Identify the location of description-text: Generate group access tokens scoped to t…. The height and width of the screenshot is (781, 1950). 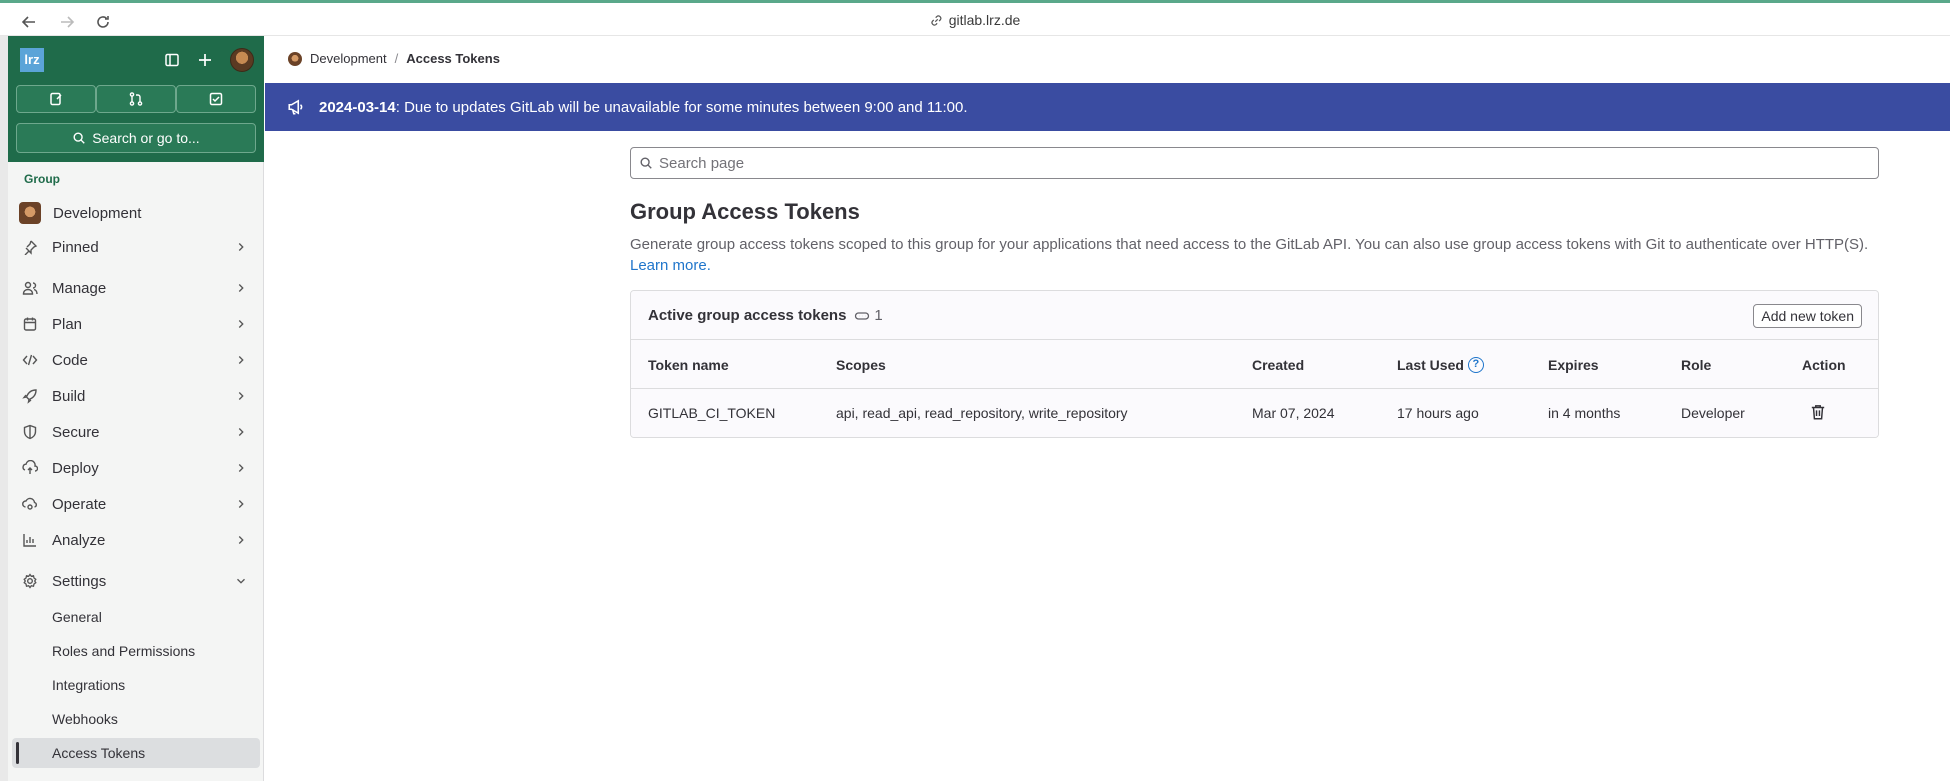
(1249, 244).